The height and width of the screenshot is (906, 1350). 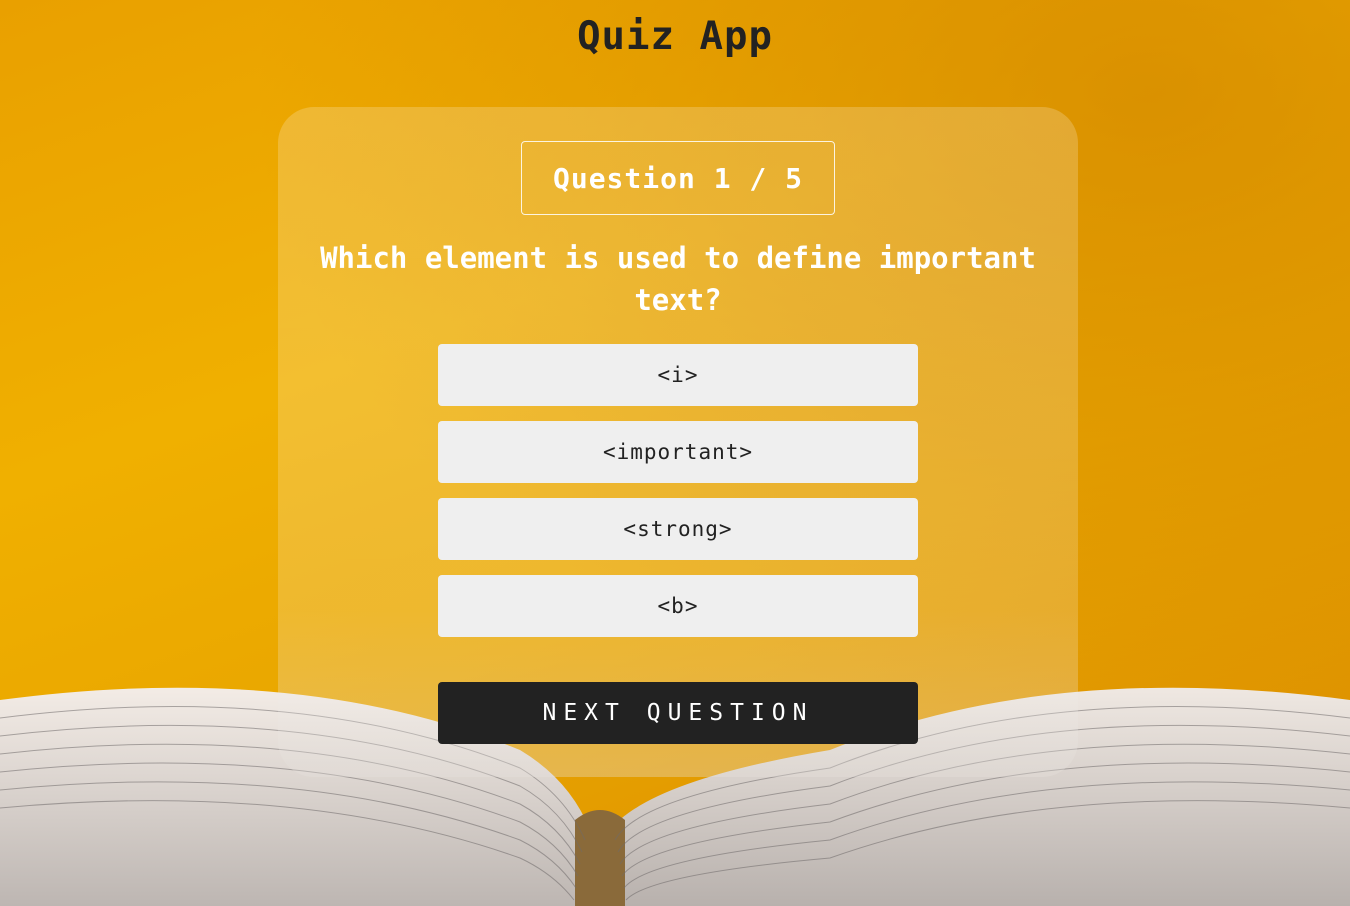 I want to click on answer-option-b: <b>, so click(x=678, y=606).